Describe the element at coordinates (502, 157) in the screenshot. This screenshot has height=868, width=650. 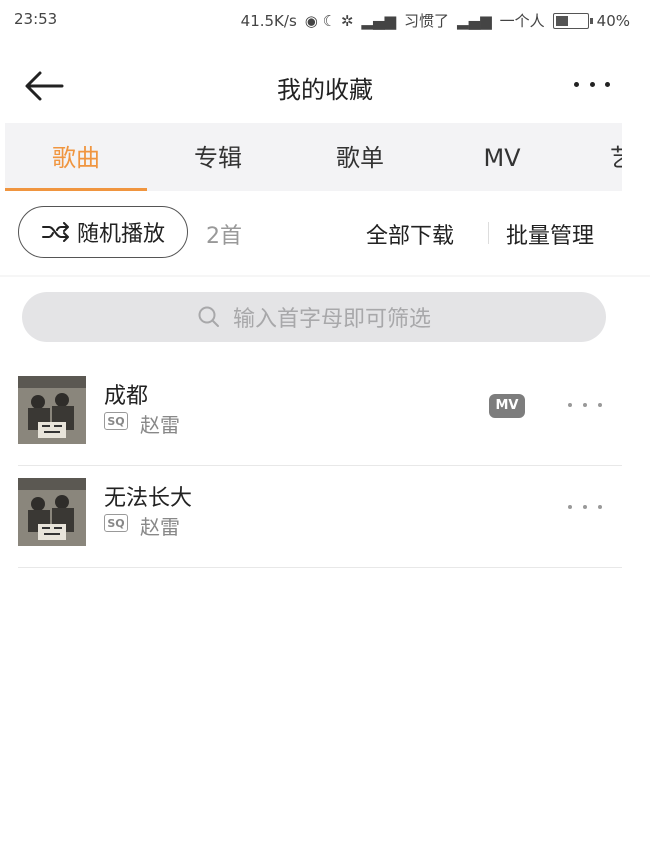
I see `tab-mv: MV` at that location.